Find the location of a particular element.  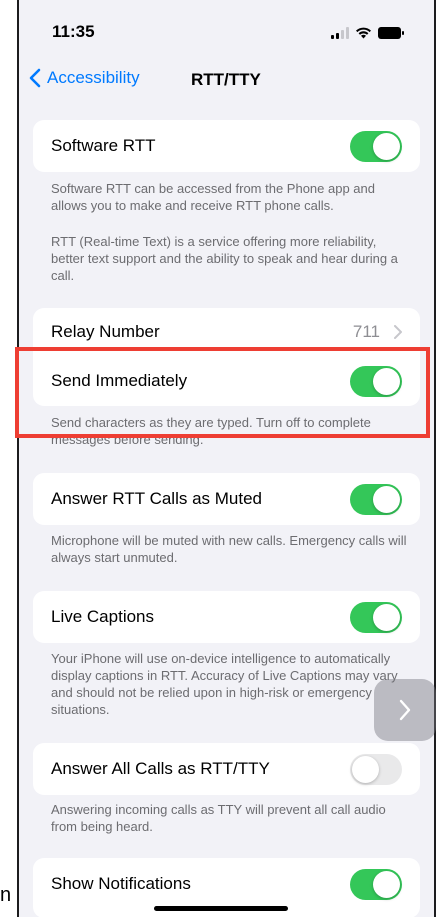

live-captions-label: Live Captions is located at coordinates (103, 616).